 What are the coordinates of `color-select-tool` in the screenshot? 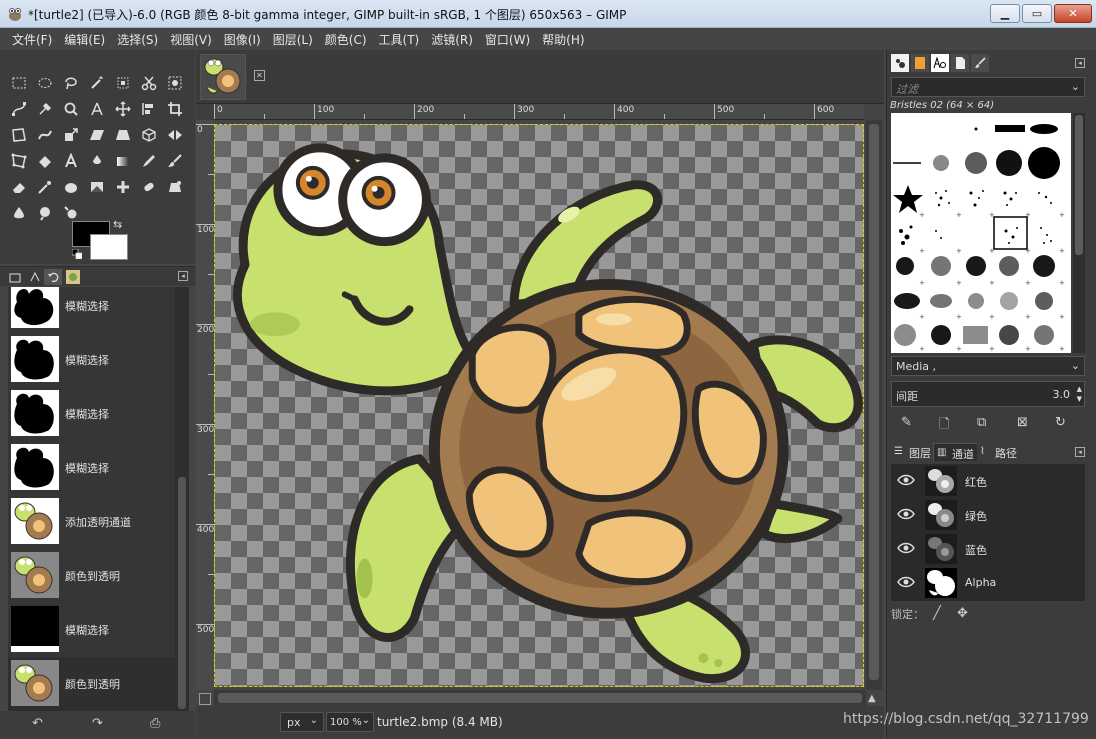 It's located at (123, 83).